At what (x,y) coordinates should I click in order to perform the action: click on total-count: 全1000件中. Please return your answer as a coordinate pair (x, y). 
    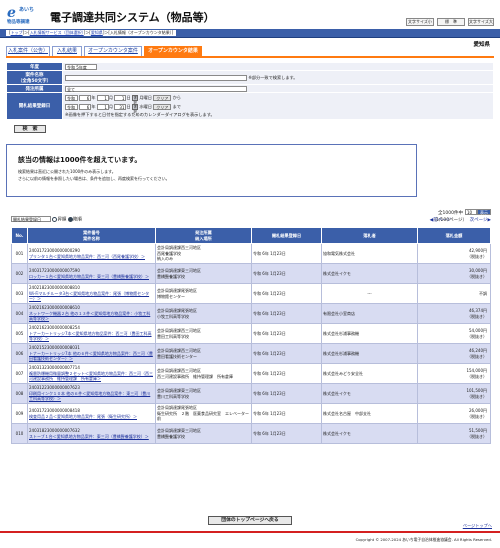
    Looking at the image, I should click on (450, 213).